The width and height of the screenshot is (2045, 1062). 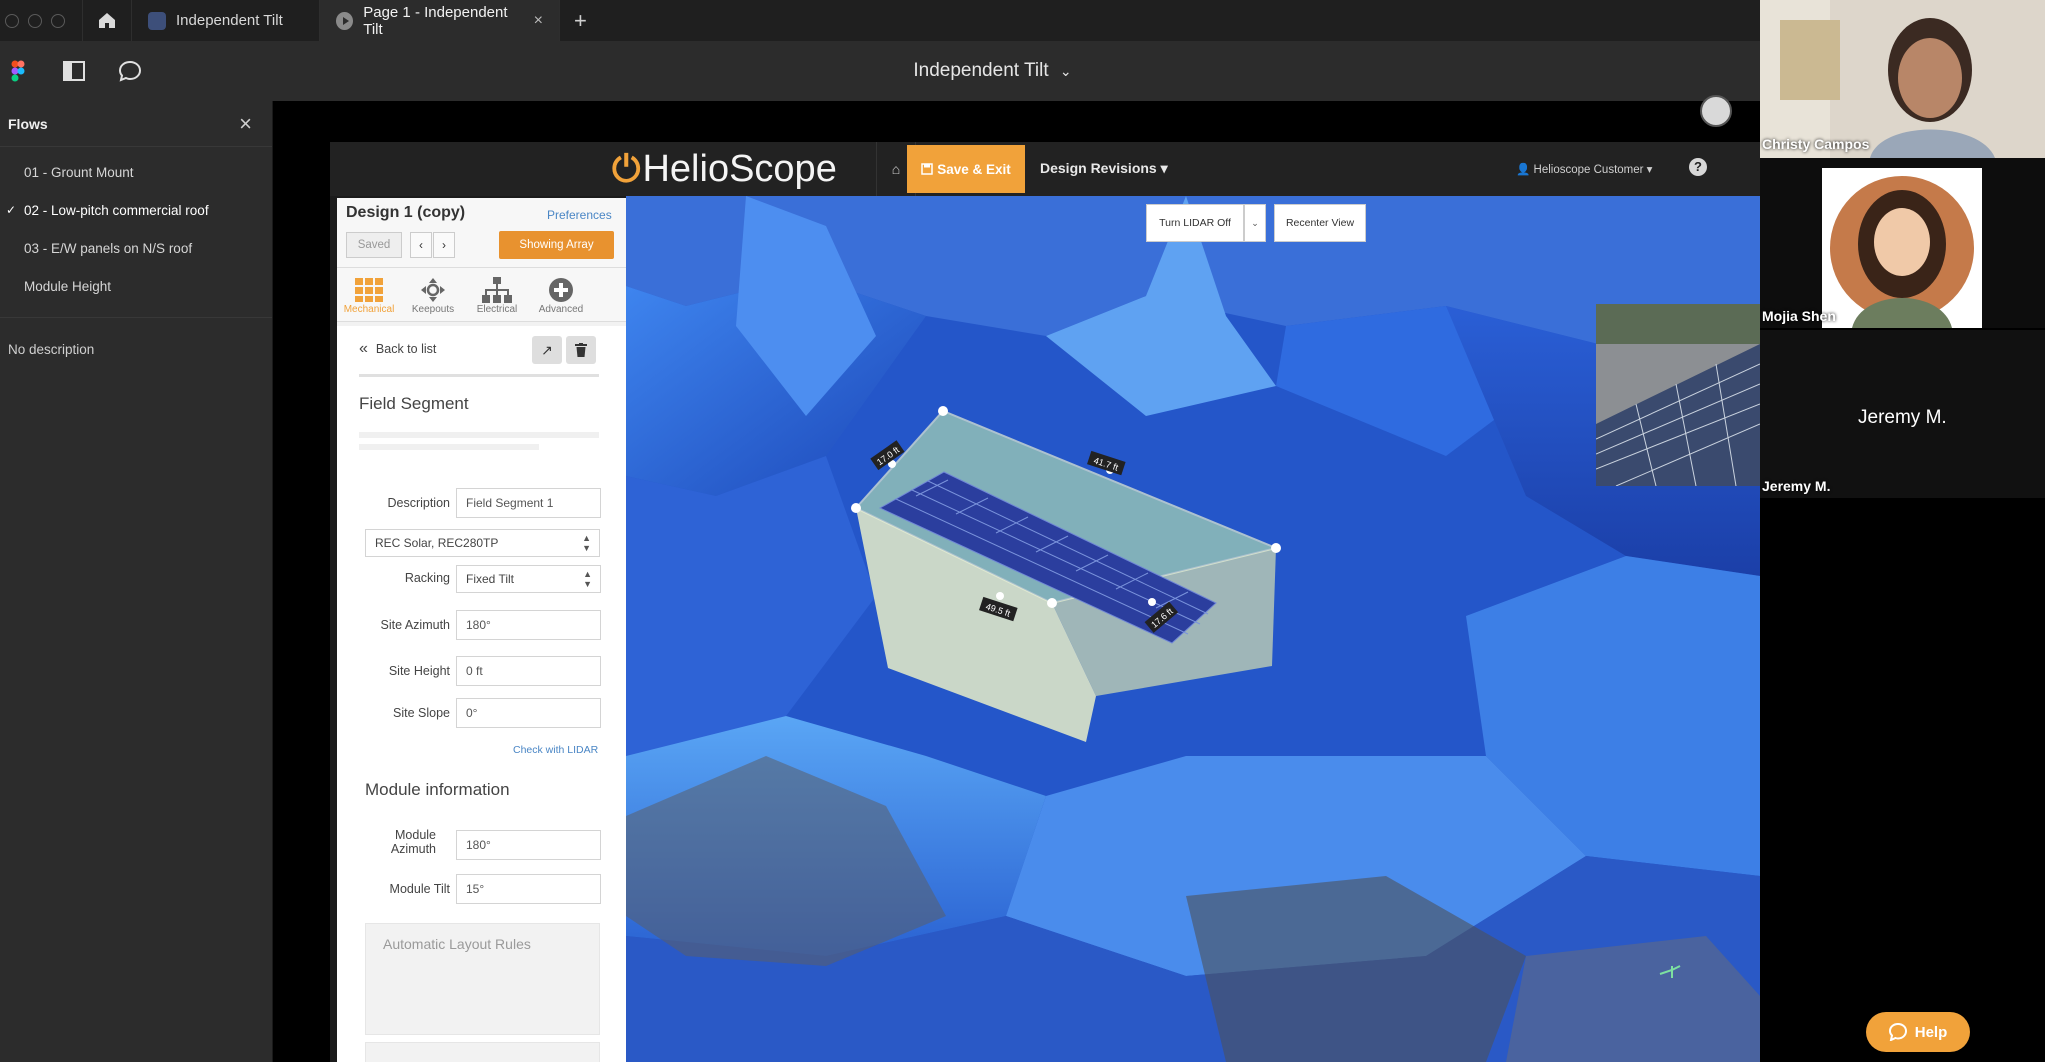 I want to click on check-with-lidar-link: Check with LIDAR, so click(x=555, y=750).